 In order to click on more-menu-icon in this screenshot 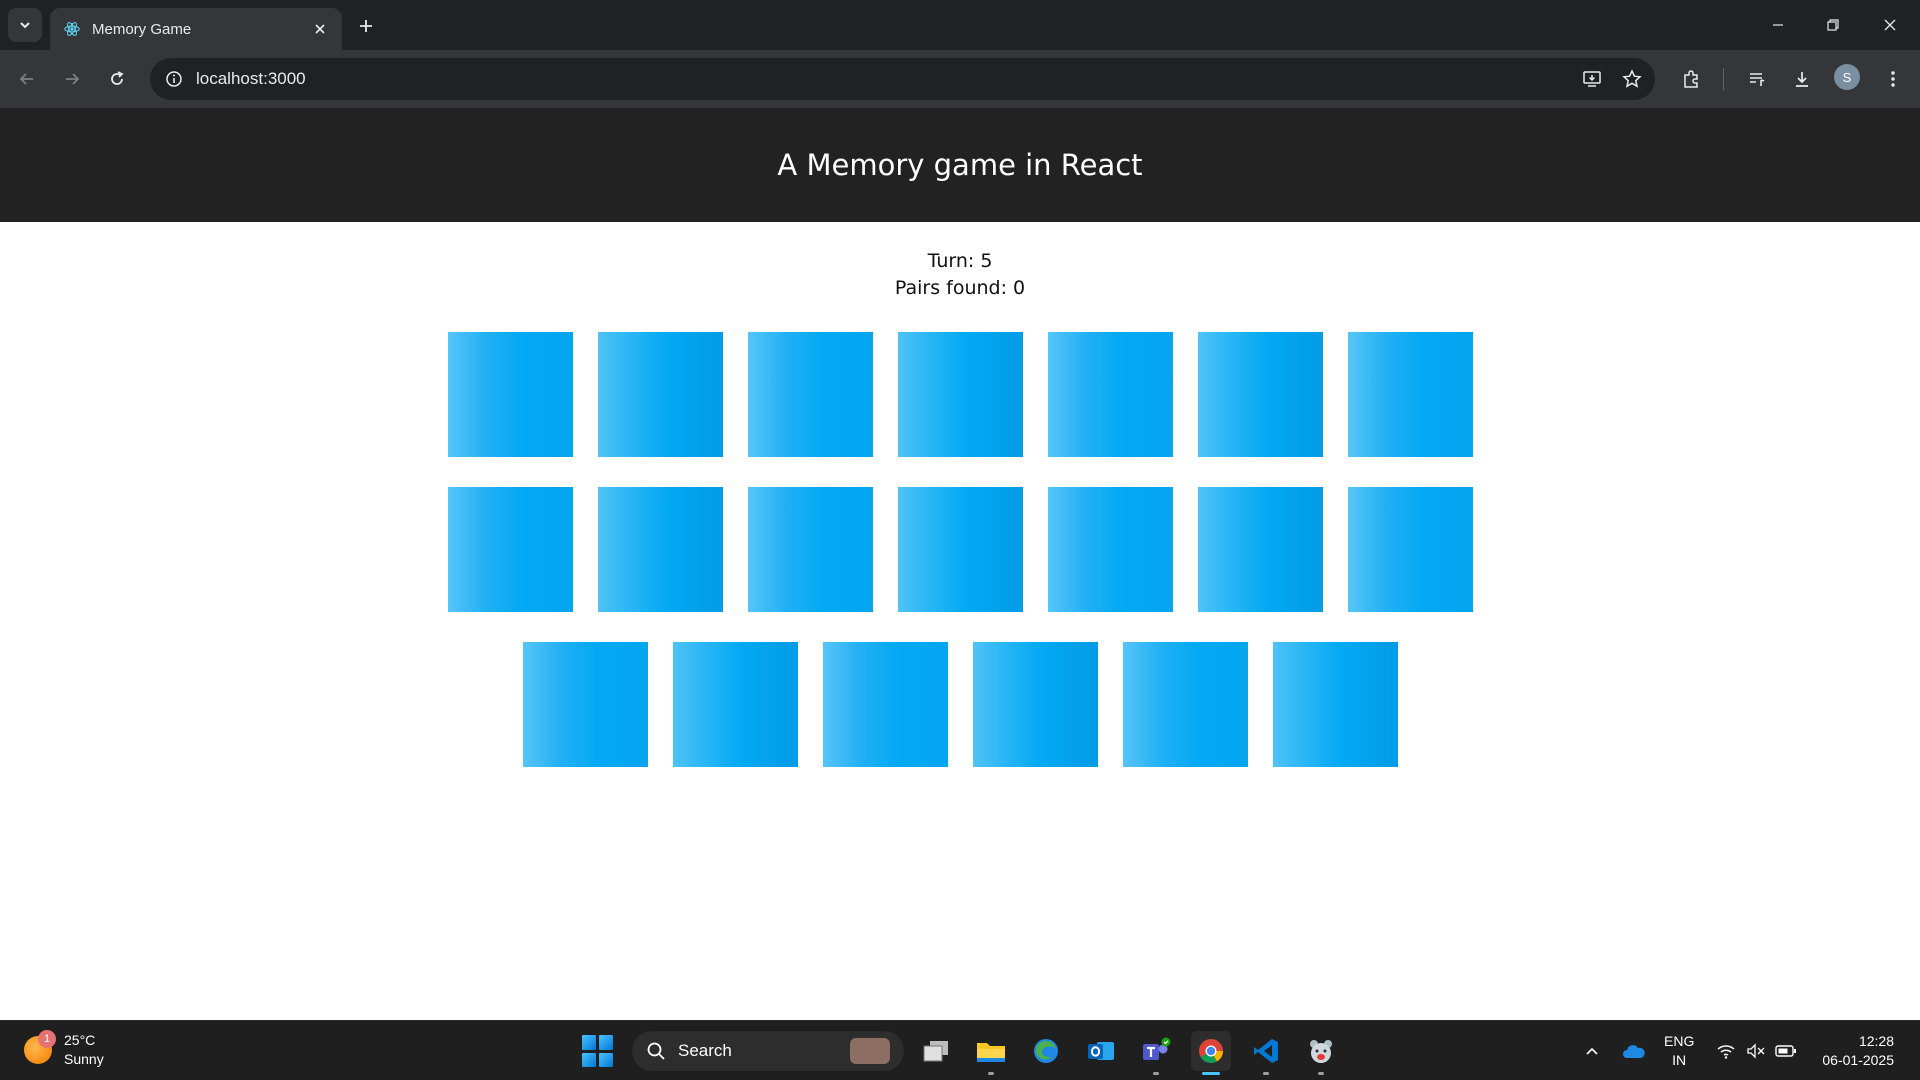, I will do `click(1893, 79)`.